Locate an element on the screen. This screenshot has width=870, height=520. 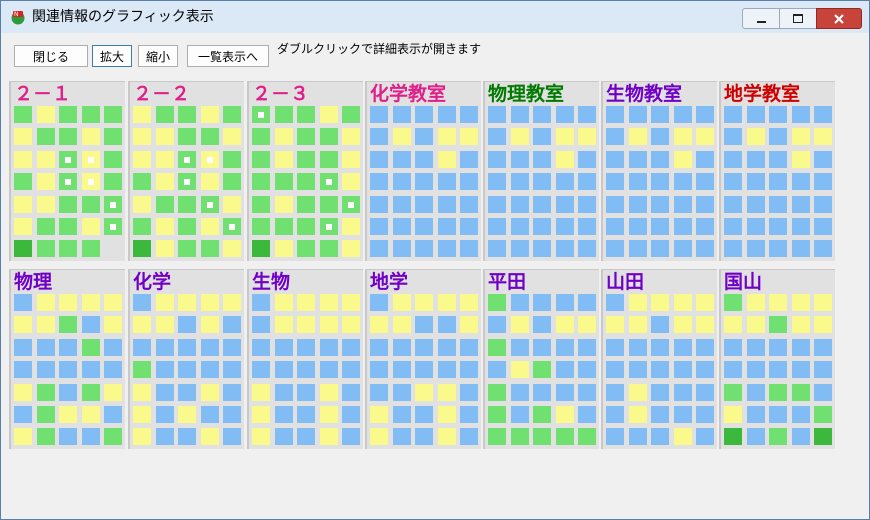
panel-1-1: 化学 is located at coordinates (186, 359).